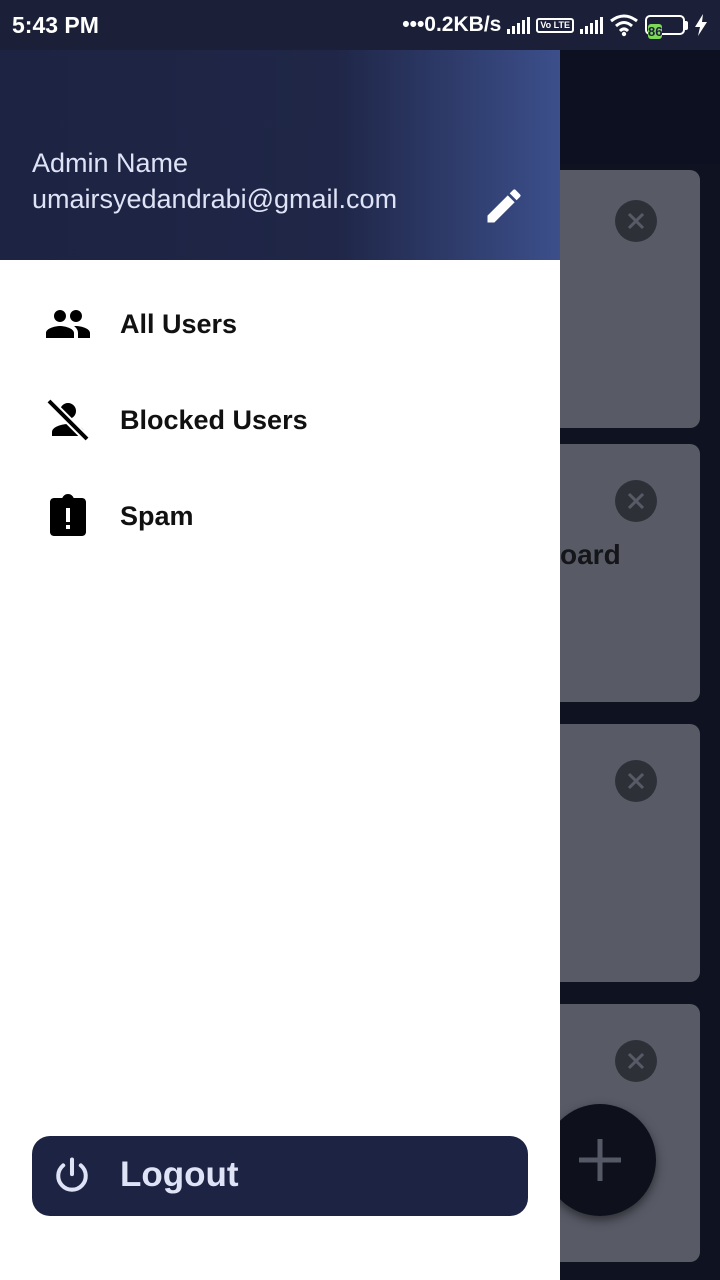  Describe the element at coordinates (214, 419) in the screenshot. I see `menu-label: Blocked Users` at that location.